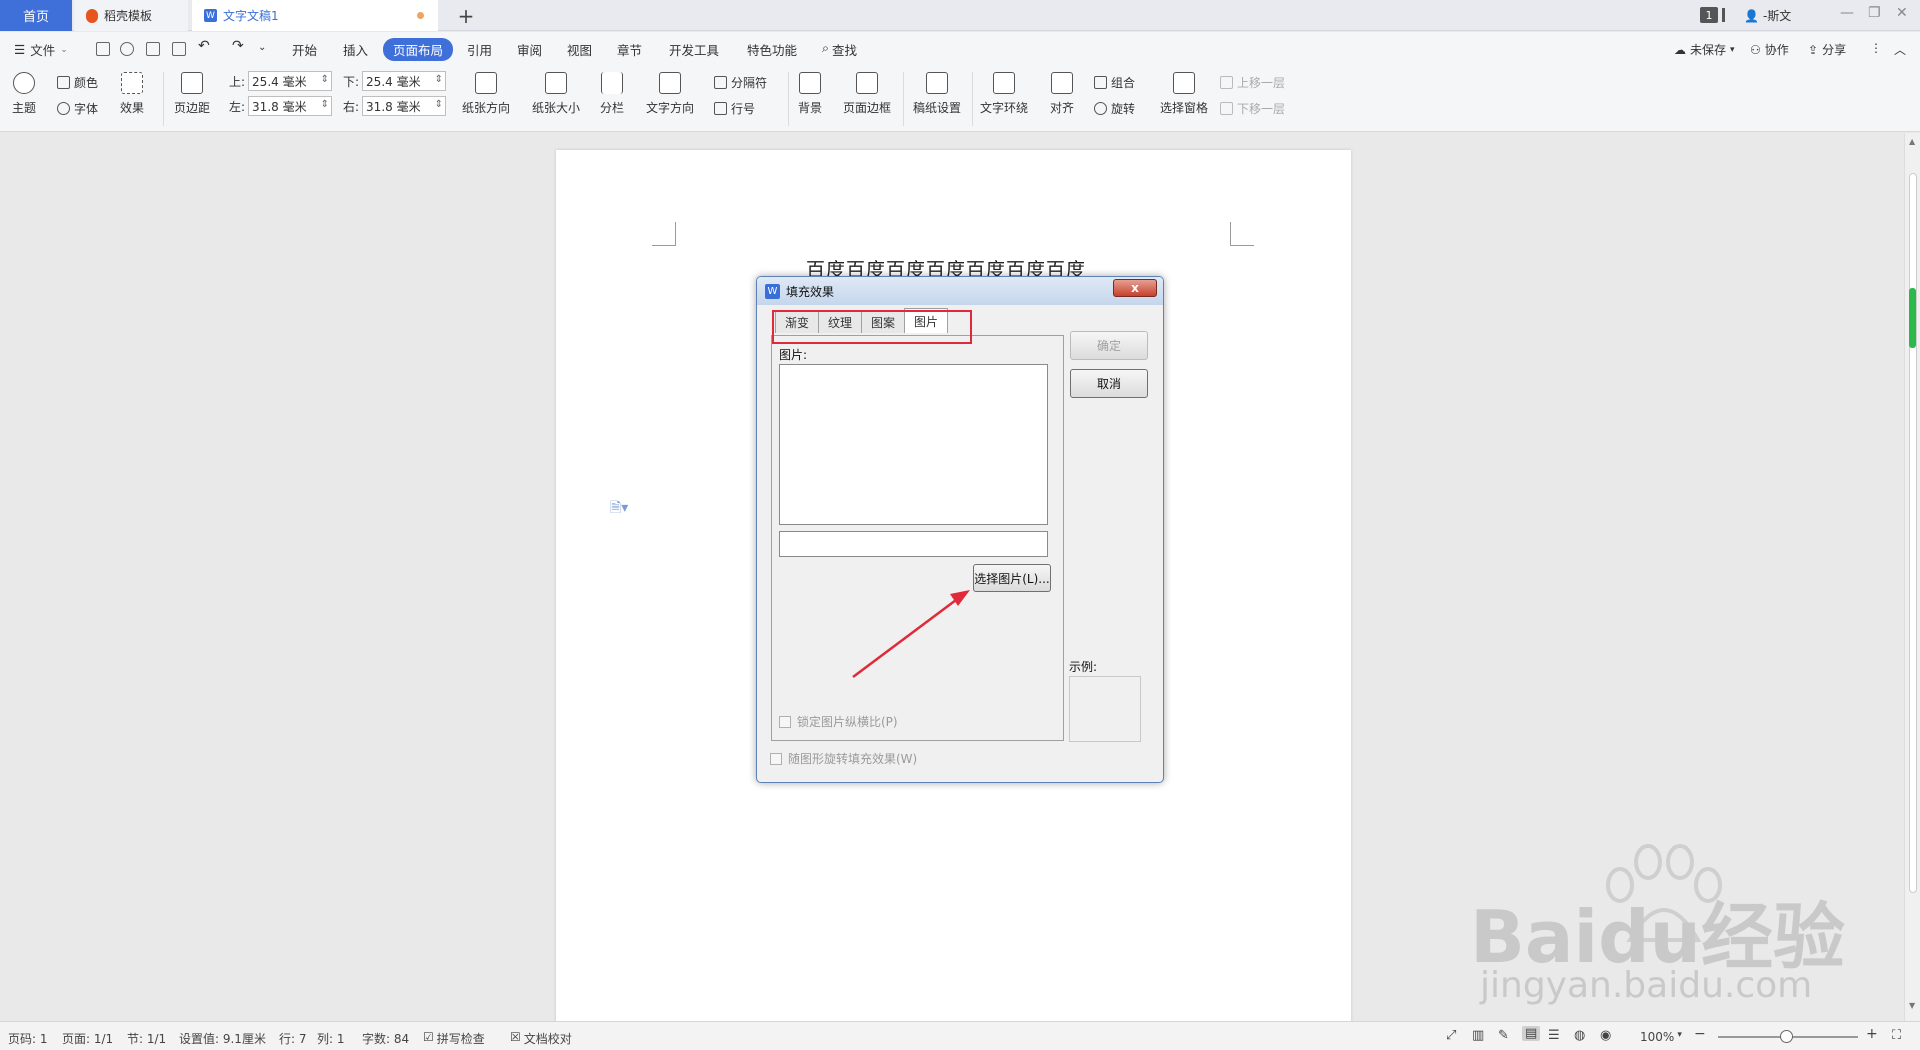 The image size is (1920, 1050). Describe the element at coordinates (1646, 985) in the screenshot. I see `watermark-url: jingyan.baidu.com` at that location.